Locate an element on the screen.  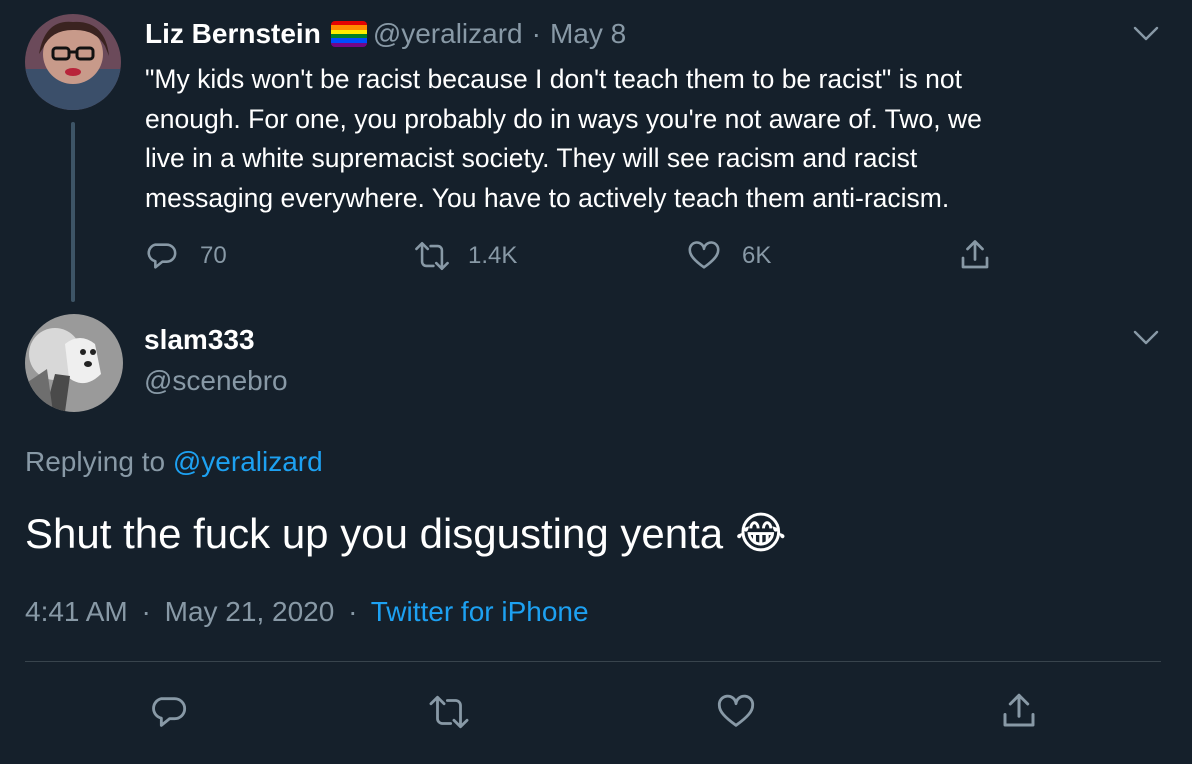
rainbow-flag-icon is located at coordinates (348, 34).